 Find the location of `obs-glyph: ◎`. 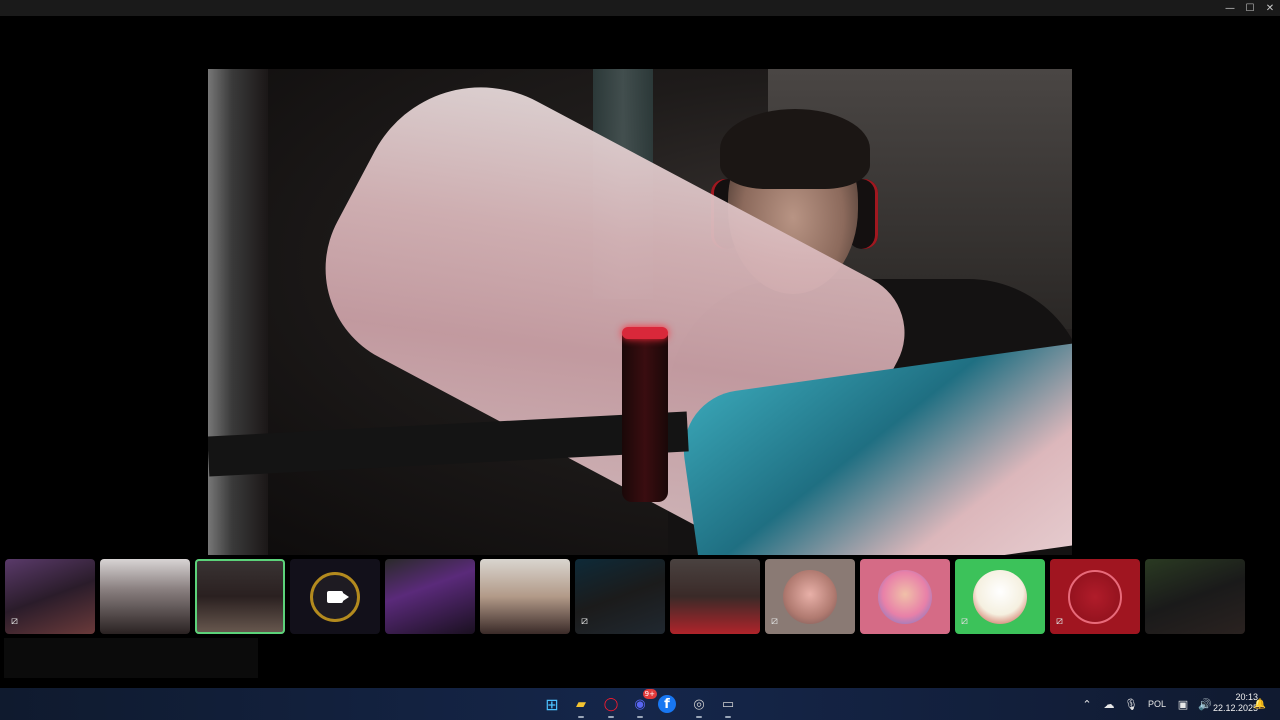

obs-glyph: ◎ is located at coordinates (699, 704).